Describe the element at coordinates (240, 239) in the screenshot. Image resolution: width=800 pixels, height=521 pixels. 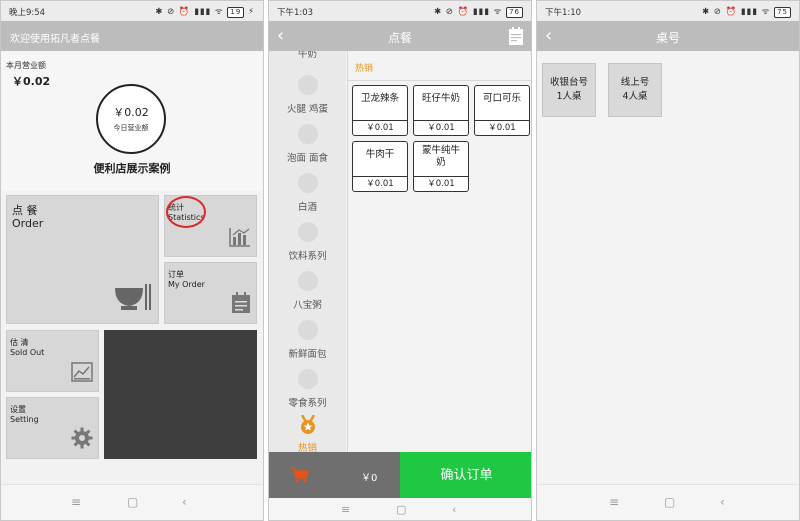
I see `bar-chart-icon` at that location.